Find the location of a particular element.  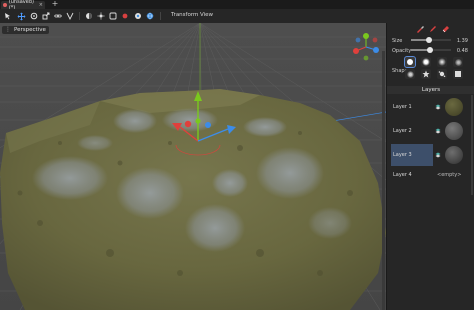

brush-shape-star is located at coordinates (426, 74).